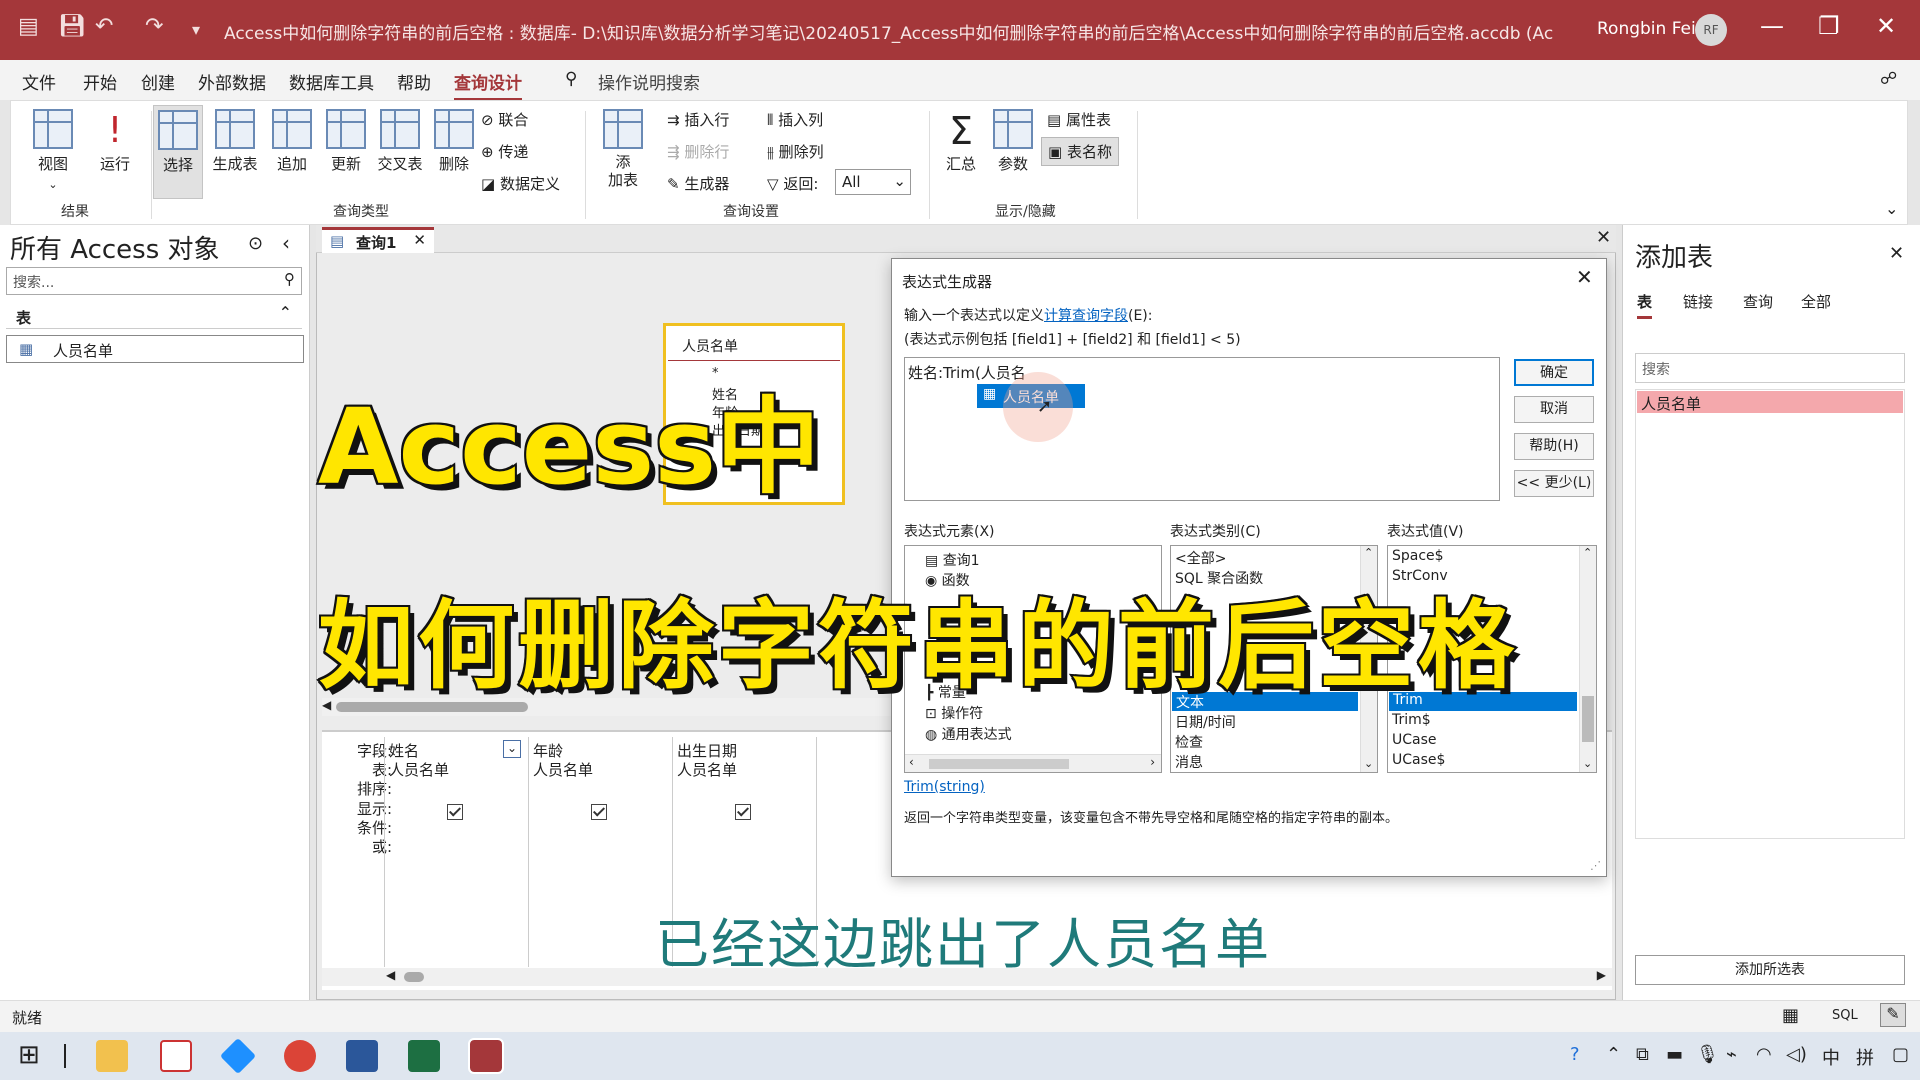 This screenshot has width=1920, height=1080. What do you see at coordinates (158, 81) in the screenshot?
I see `menu-create: 创建` at bounding box center [158, 81].